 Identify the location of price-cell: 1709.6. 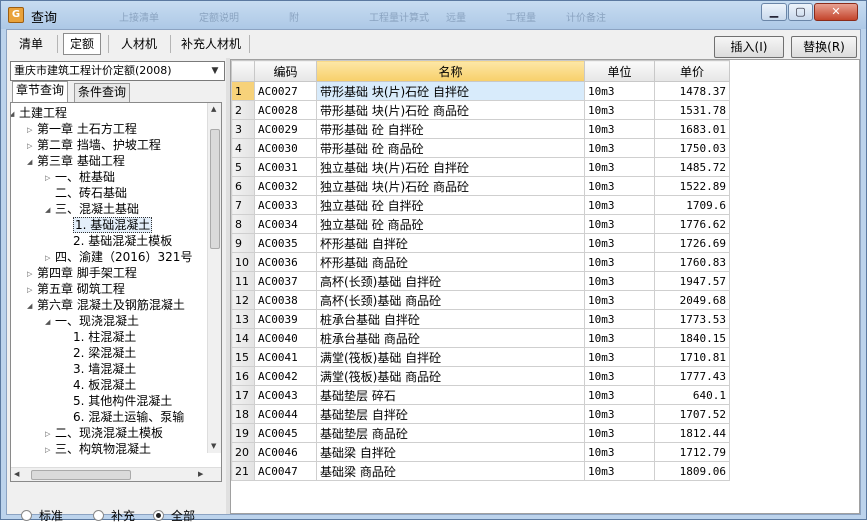
(692, 205).